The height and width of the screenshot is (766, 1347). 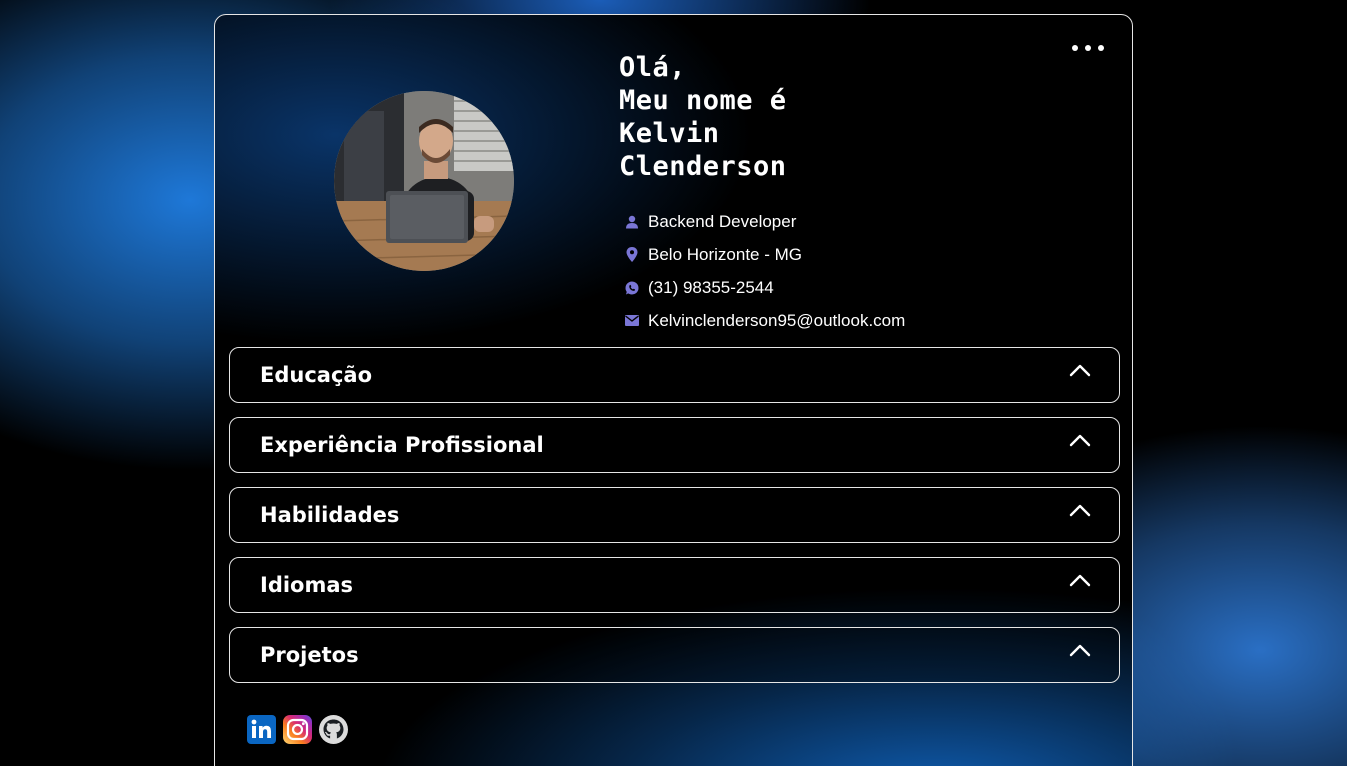 What do you see at coordinates (307, 585) in the screenshot?
I see `section-title: Idiomas` at bounding box center [307, 585].